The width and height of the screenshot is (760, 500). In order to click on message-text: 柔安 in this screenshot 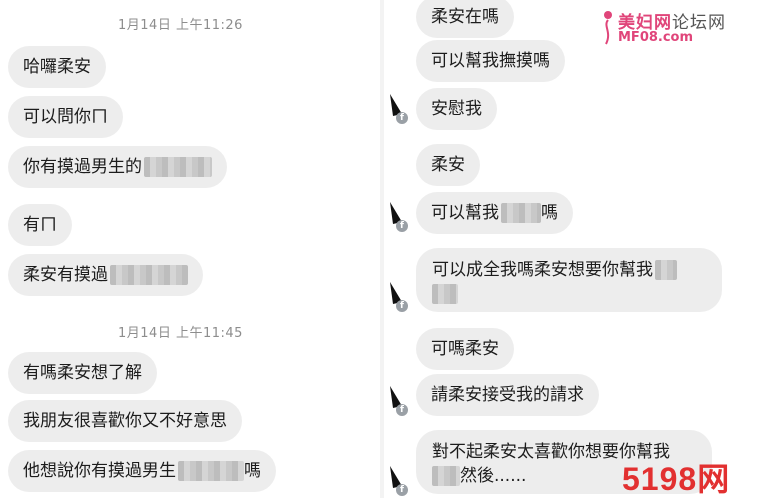, I will do `click(448, 165)`.